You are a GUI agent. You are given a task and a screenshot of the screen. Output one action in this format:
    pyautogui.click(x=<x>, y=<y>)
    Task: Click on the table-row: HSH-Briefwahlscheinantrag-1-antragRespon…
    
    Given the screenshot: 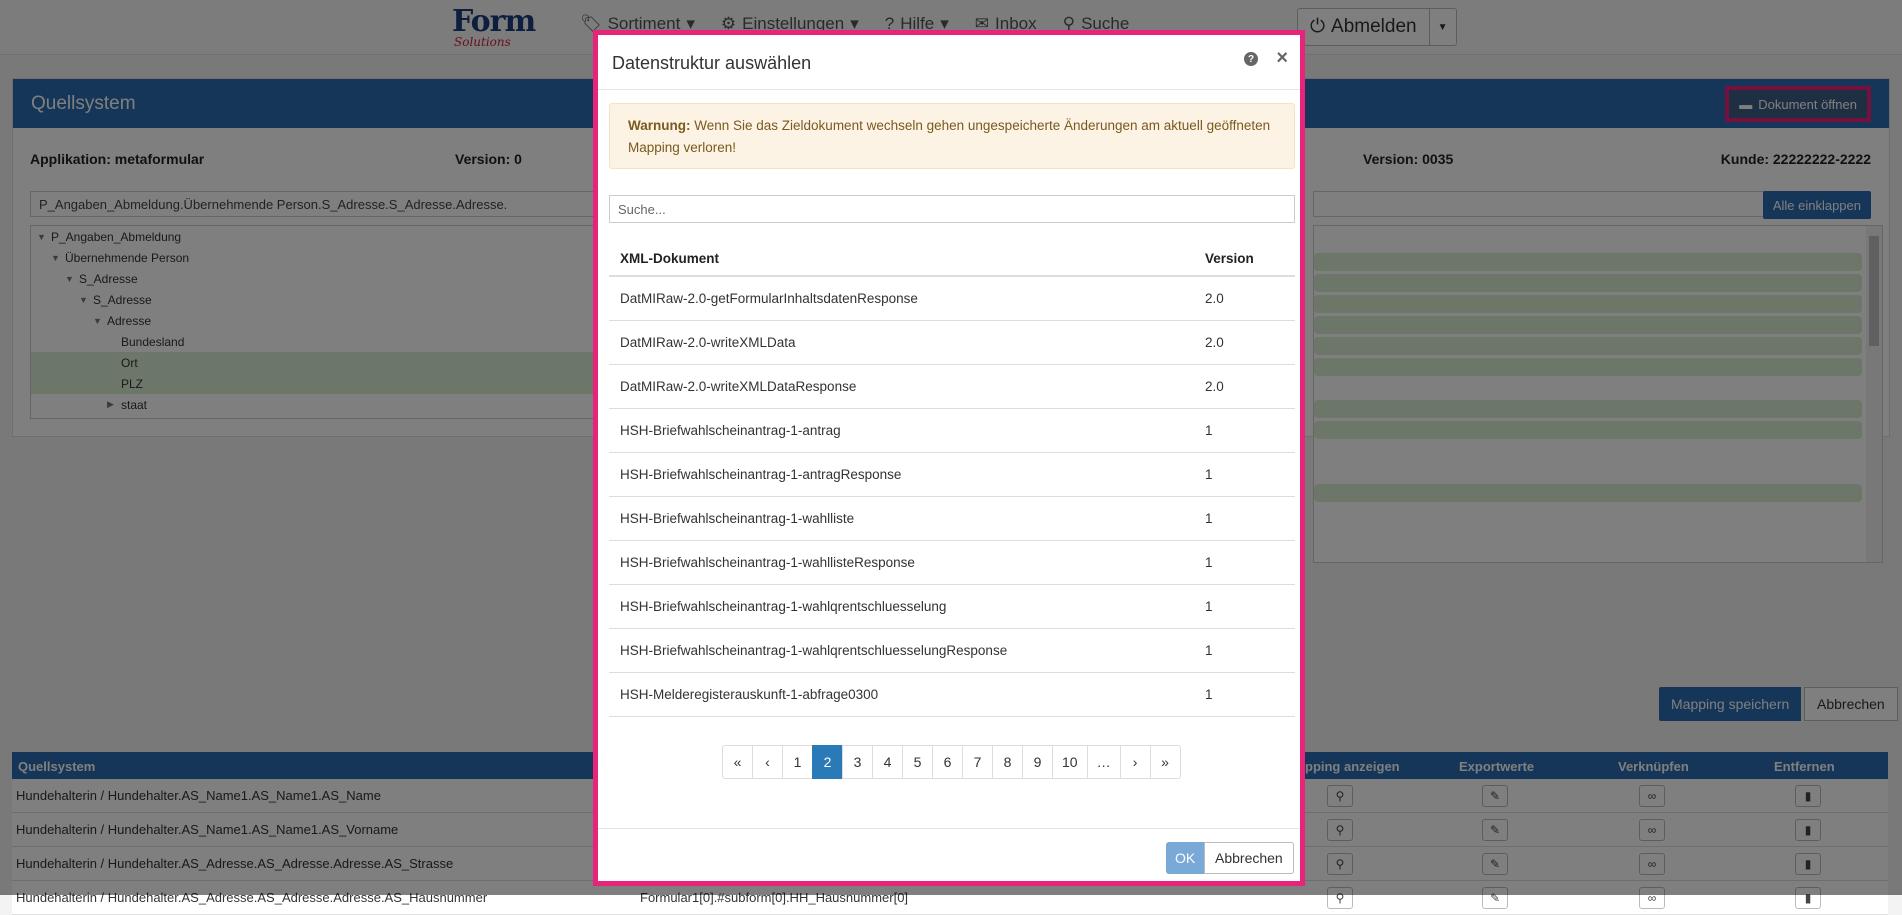 What is the action you would take?
    pyautogui.click(x=952, y=475)
    